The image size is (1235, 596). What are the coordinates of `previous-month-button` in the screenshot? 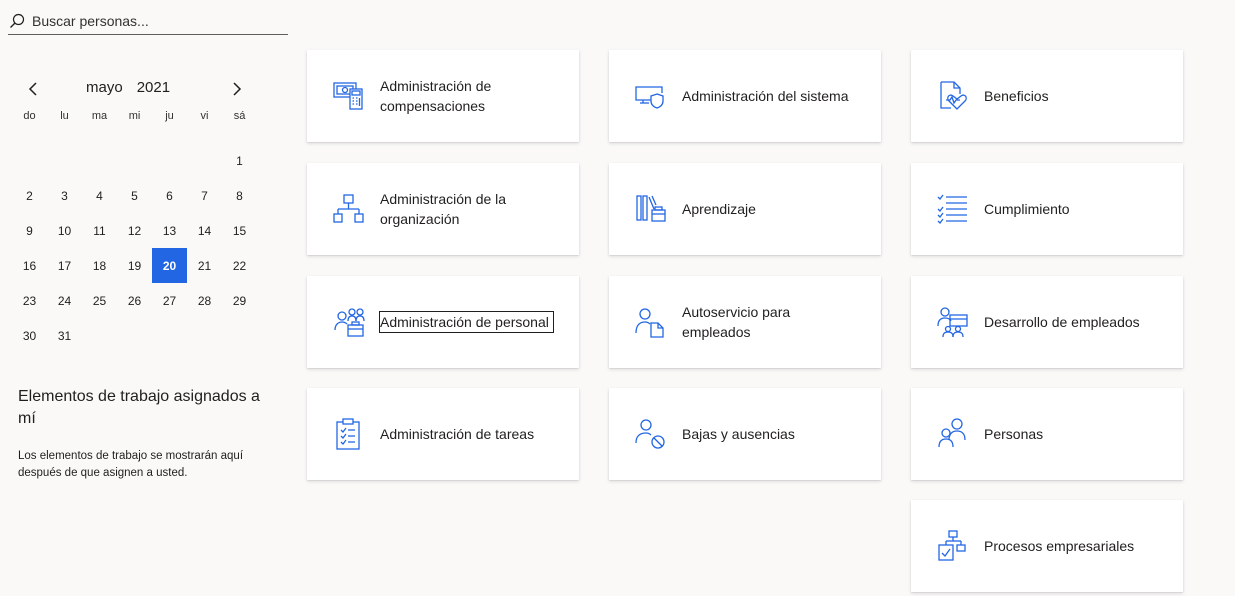 It's located at (33, 89).